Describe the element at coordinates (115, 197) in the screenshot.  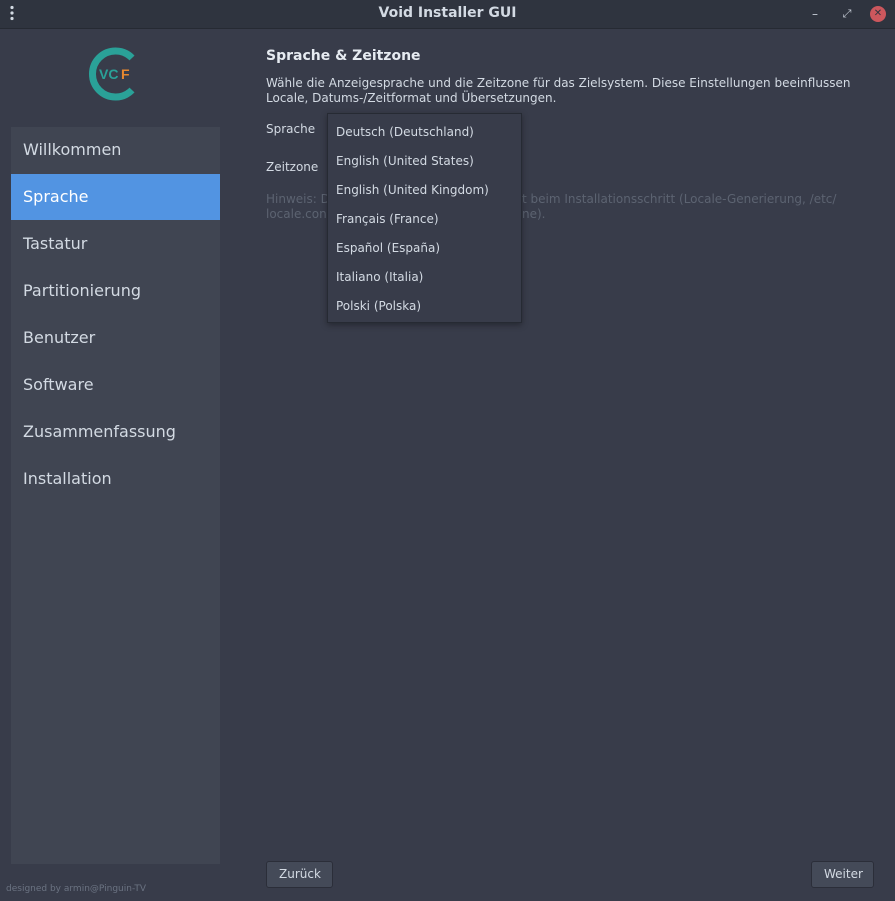
I see `sidebar-item-sprache: Sprache` at that location.